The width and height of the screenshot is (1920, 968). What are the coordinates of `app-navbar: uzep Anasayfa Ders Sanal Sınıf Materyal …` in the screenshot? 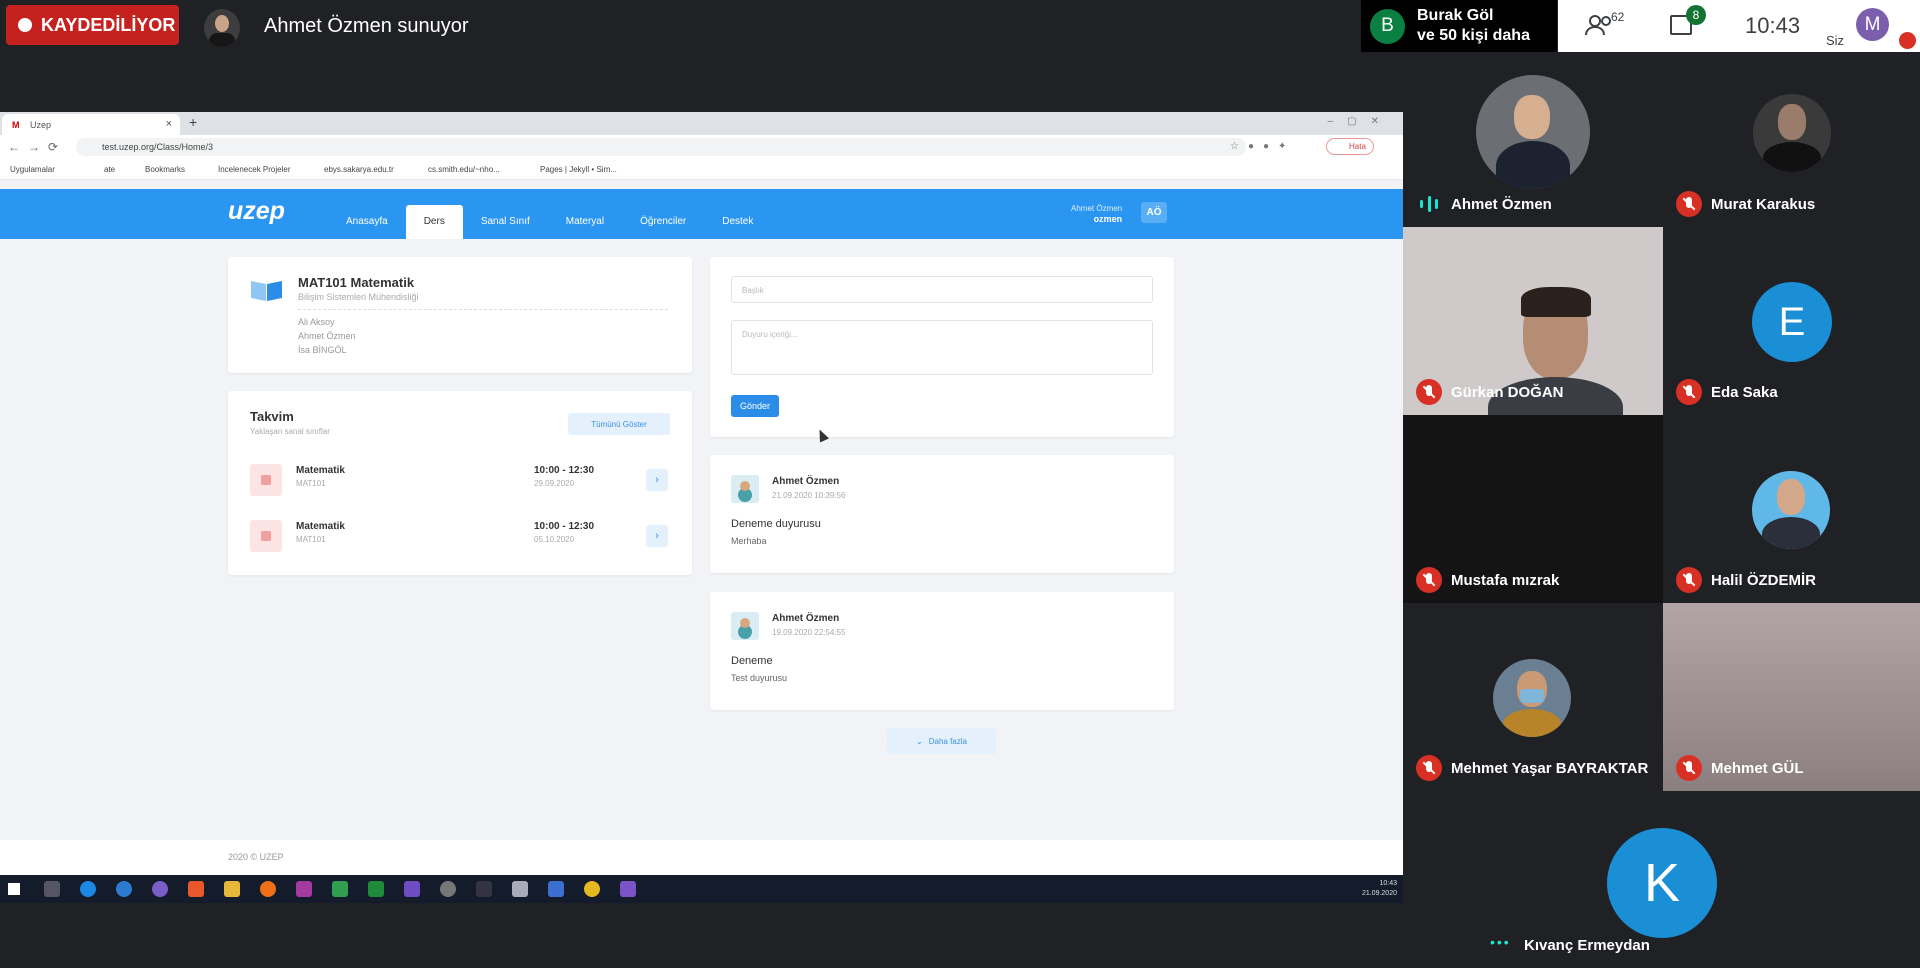 It's located at (701, 214).